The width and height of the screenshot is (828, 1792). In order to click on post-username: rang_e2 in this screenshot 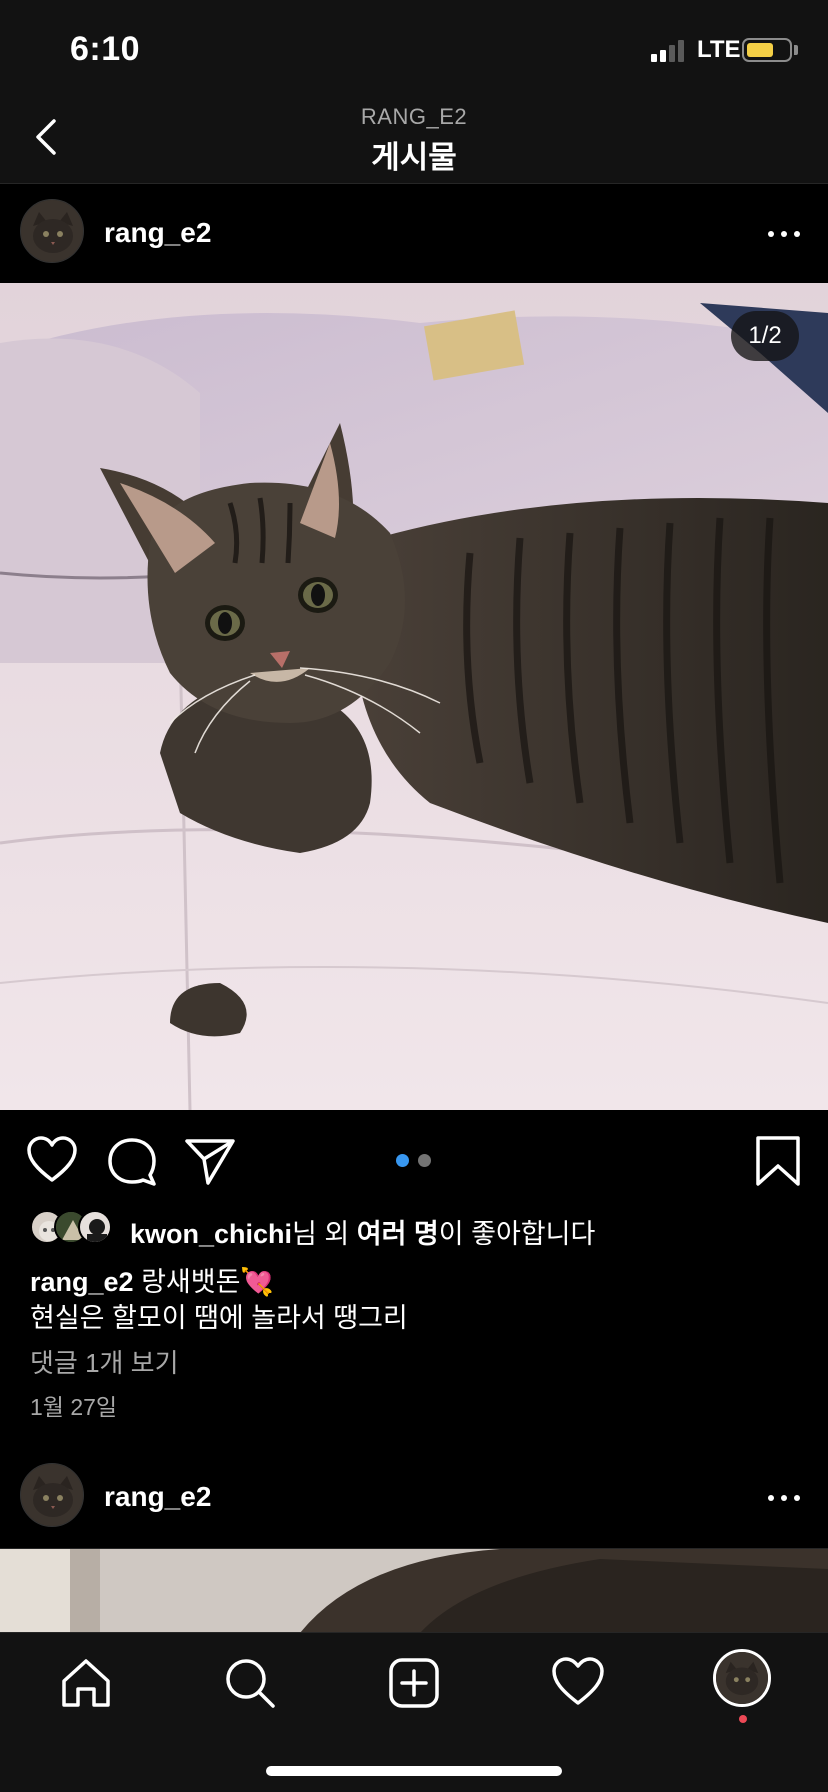, I will do `click(157, 233)`.